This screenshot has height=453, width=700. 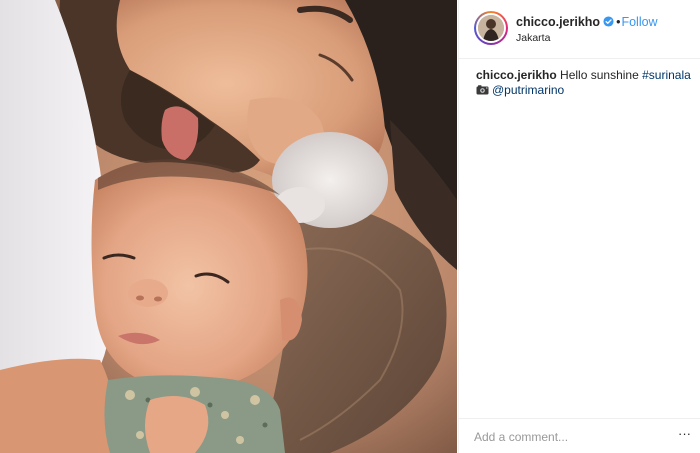 I want to click on follow-button: Follow, so click(x=639, y=22).